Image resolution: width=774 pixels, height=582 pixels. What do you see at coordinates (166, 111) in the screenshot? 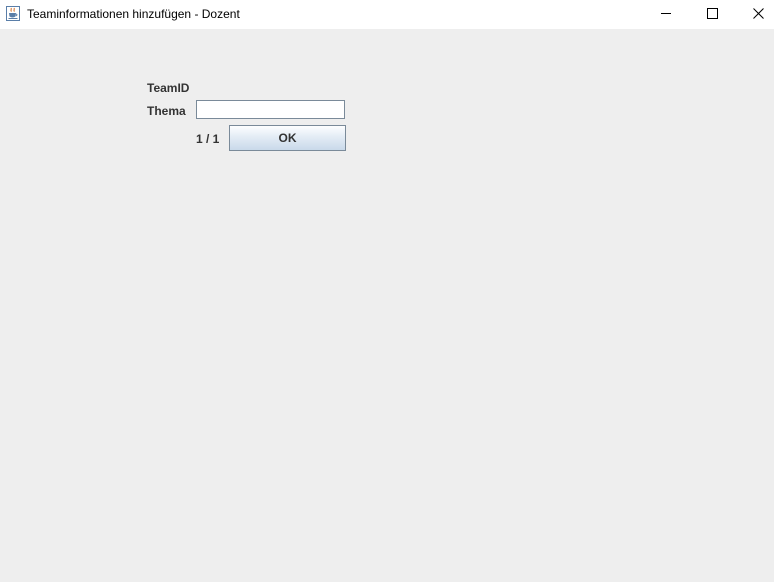
I see `thema-label: Thema` at bounding box center [166, 111].